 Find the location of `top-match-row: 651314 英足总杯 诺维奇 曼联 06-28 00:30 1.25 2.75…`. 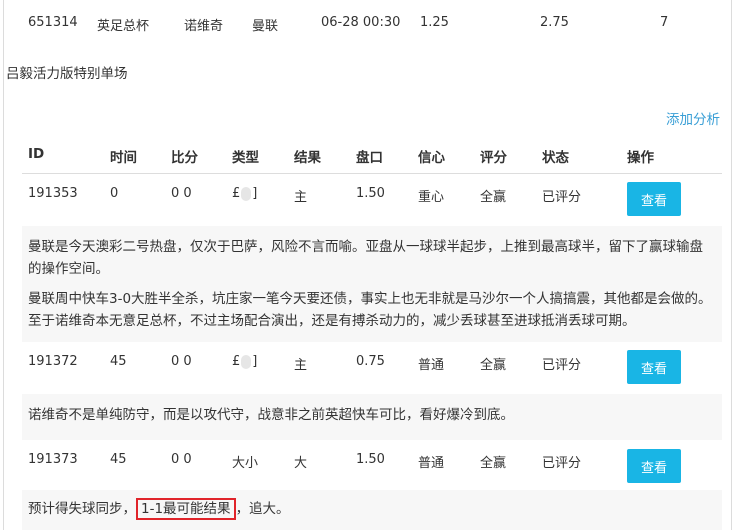

top-match-row: 651314 英足总杯 诺维奇 曼联 06-28 00:30 1.25 2.75… is located at coordinates (368, 25).